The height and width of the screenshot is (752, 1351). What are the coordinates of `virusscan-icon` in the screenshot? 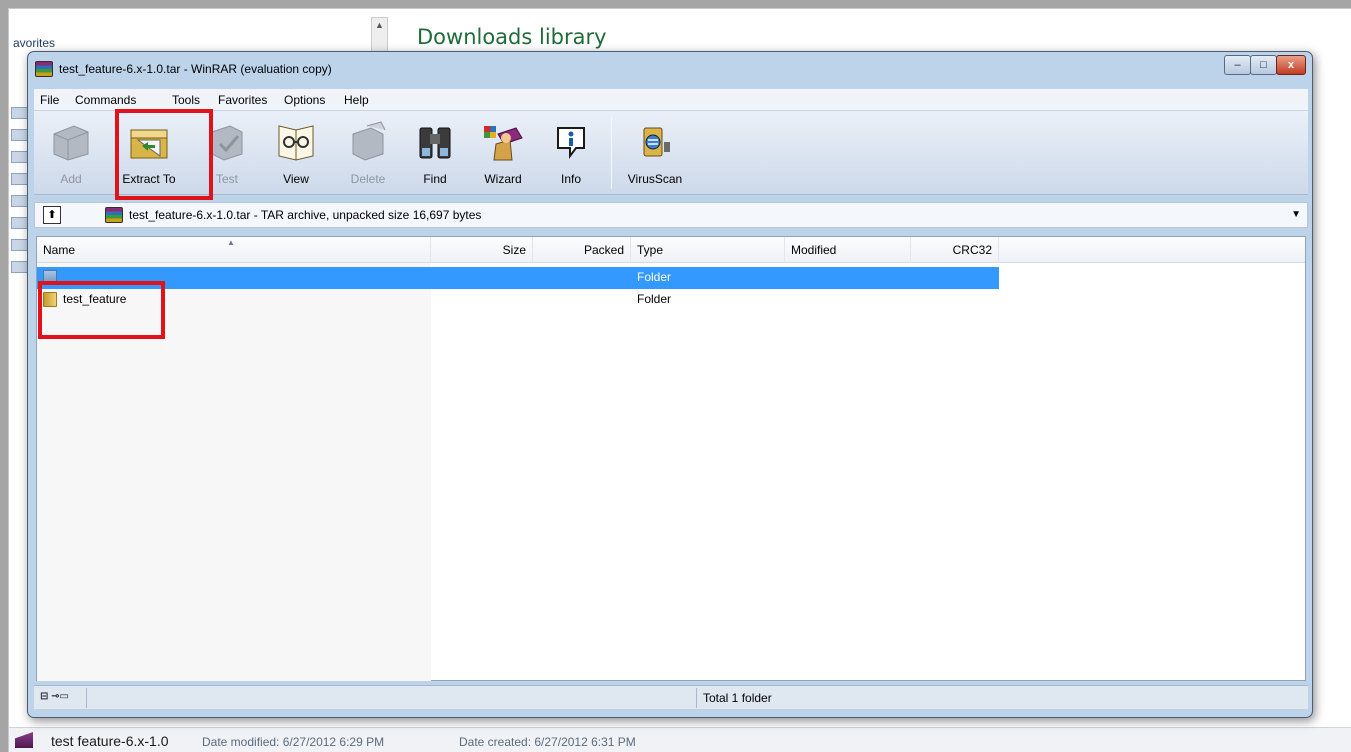 It's located at (656, 142).